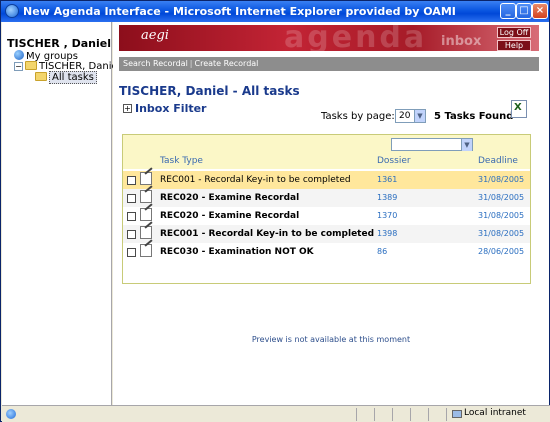  What do you see at coordinates (508, 11) in the screenshot?
I see `minimize-button: _` at bounding box center [508, 11].